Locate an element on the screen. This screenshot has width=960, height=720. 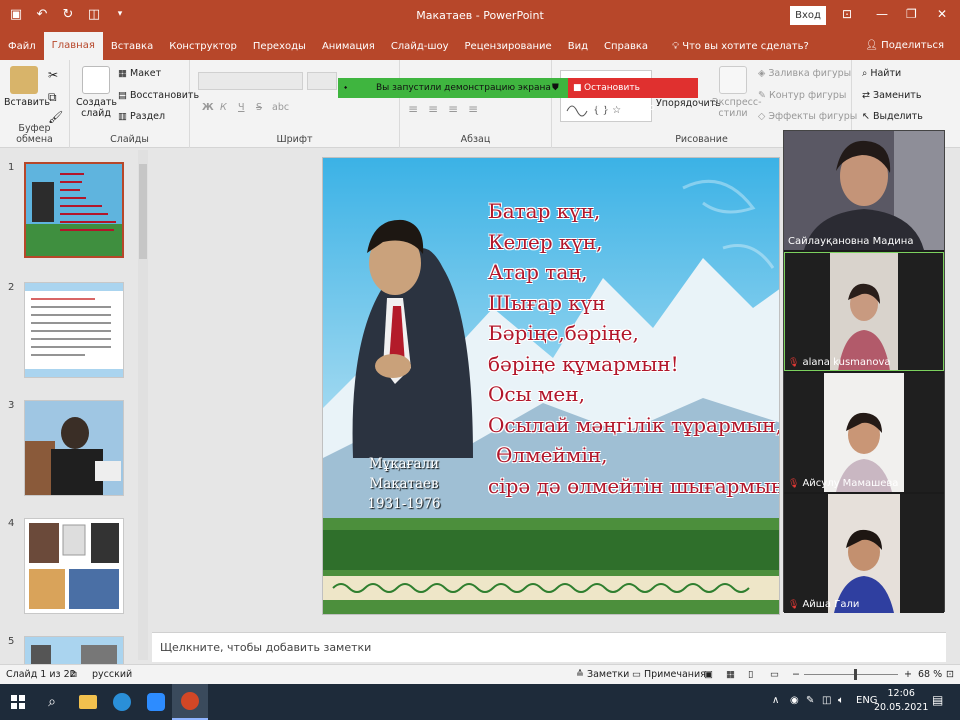
shadow-button: abc is located at coordinates (280, 107).